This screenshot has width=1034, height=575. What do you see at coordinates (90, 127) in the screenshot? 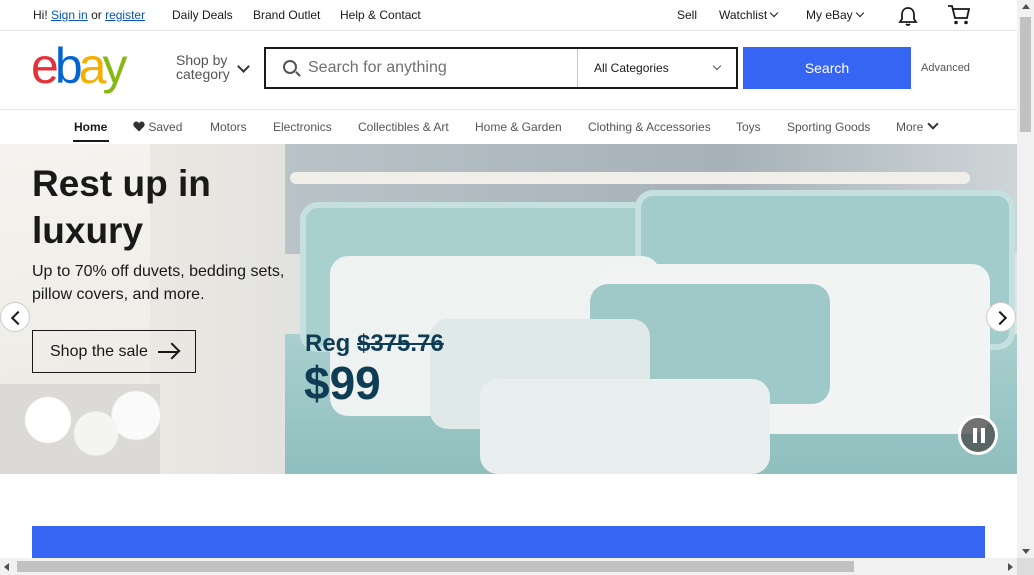
I see `nav-item-home: Home` at bounding box center [90, 127].